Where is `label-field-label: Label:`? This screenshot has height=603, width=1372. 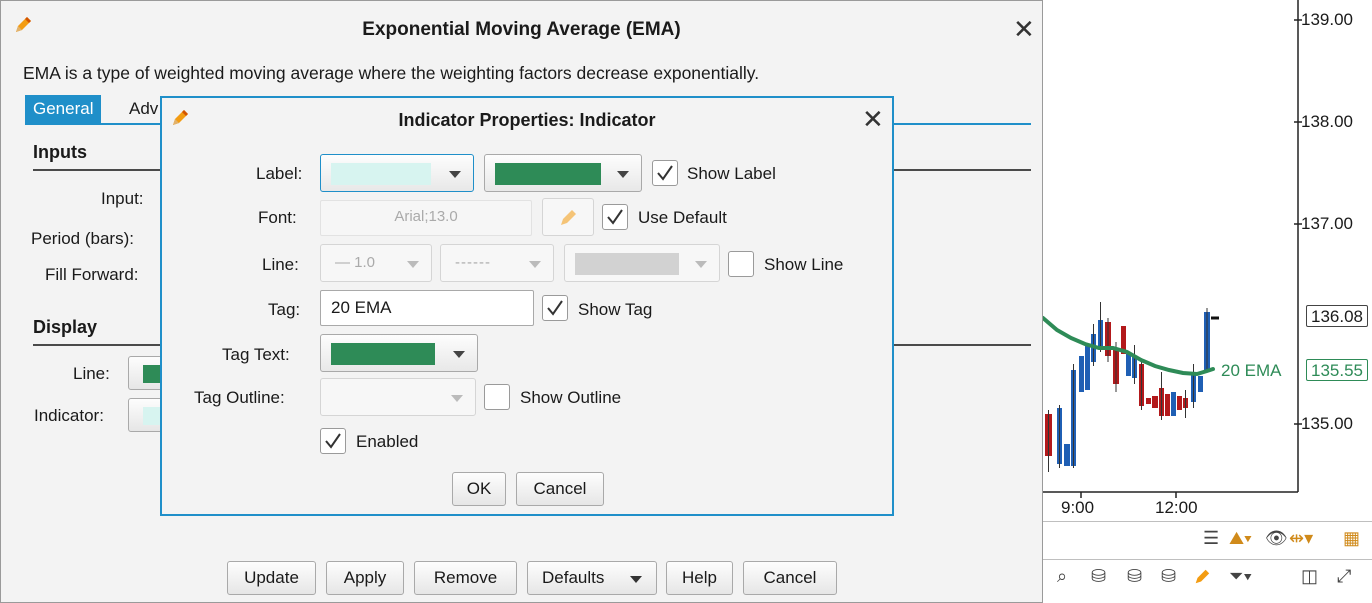 label-field-label: Label: is located at coordinates (279, 173).